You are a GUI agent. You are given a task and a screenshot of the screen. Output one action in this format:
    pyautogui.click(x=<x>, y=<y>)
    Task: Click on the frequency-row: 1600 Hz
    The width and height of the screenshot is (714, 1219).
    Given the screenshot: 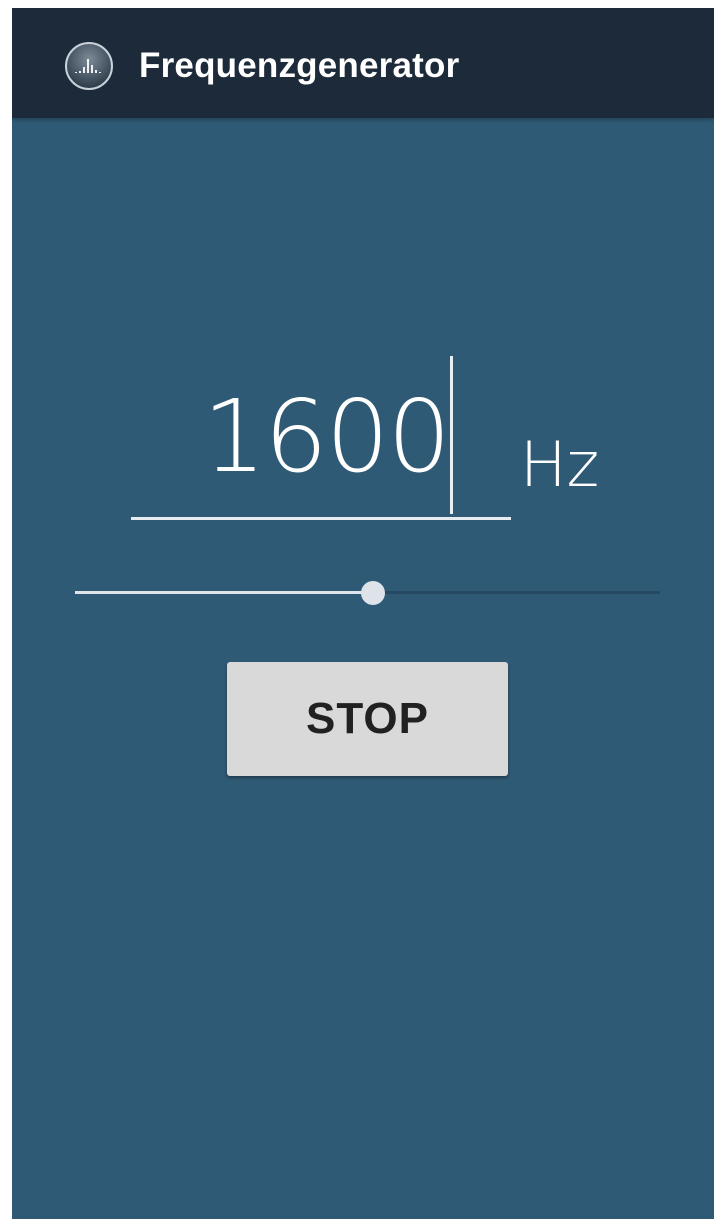 What is the action you would take?
    pyautogui.click(x=411, y=443)
    